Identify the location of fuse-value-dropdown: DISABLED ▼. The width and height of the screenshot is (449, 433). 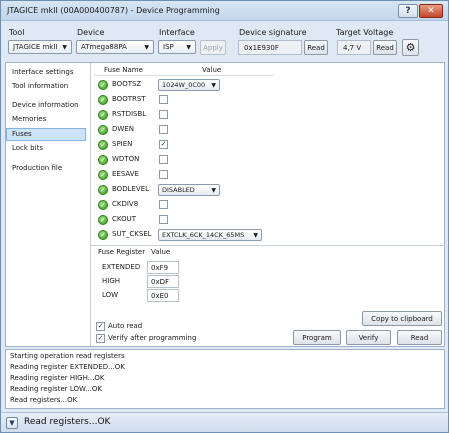
(189, 190).